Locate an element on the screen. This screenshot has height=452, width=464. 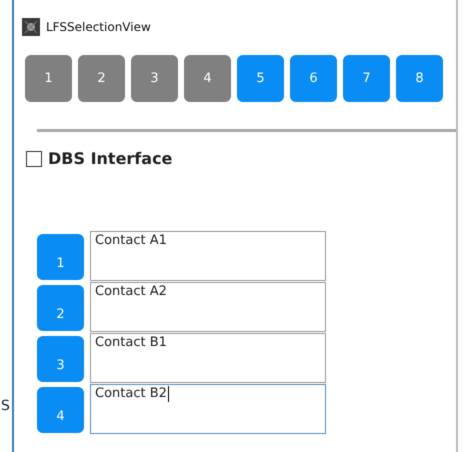
input-field: Contact A1 is located at coordinates (208, 256).